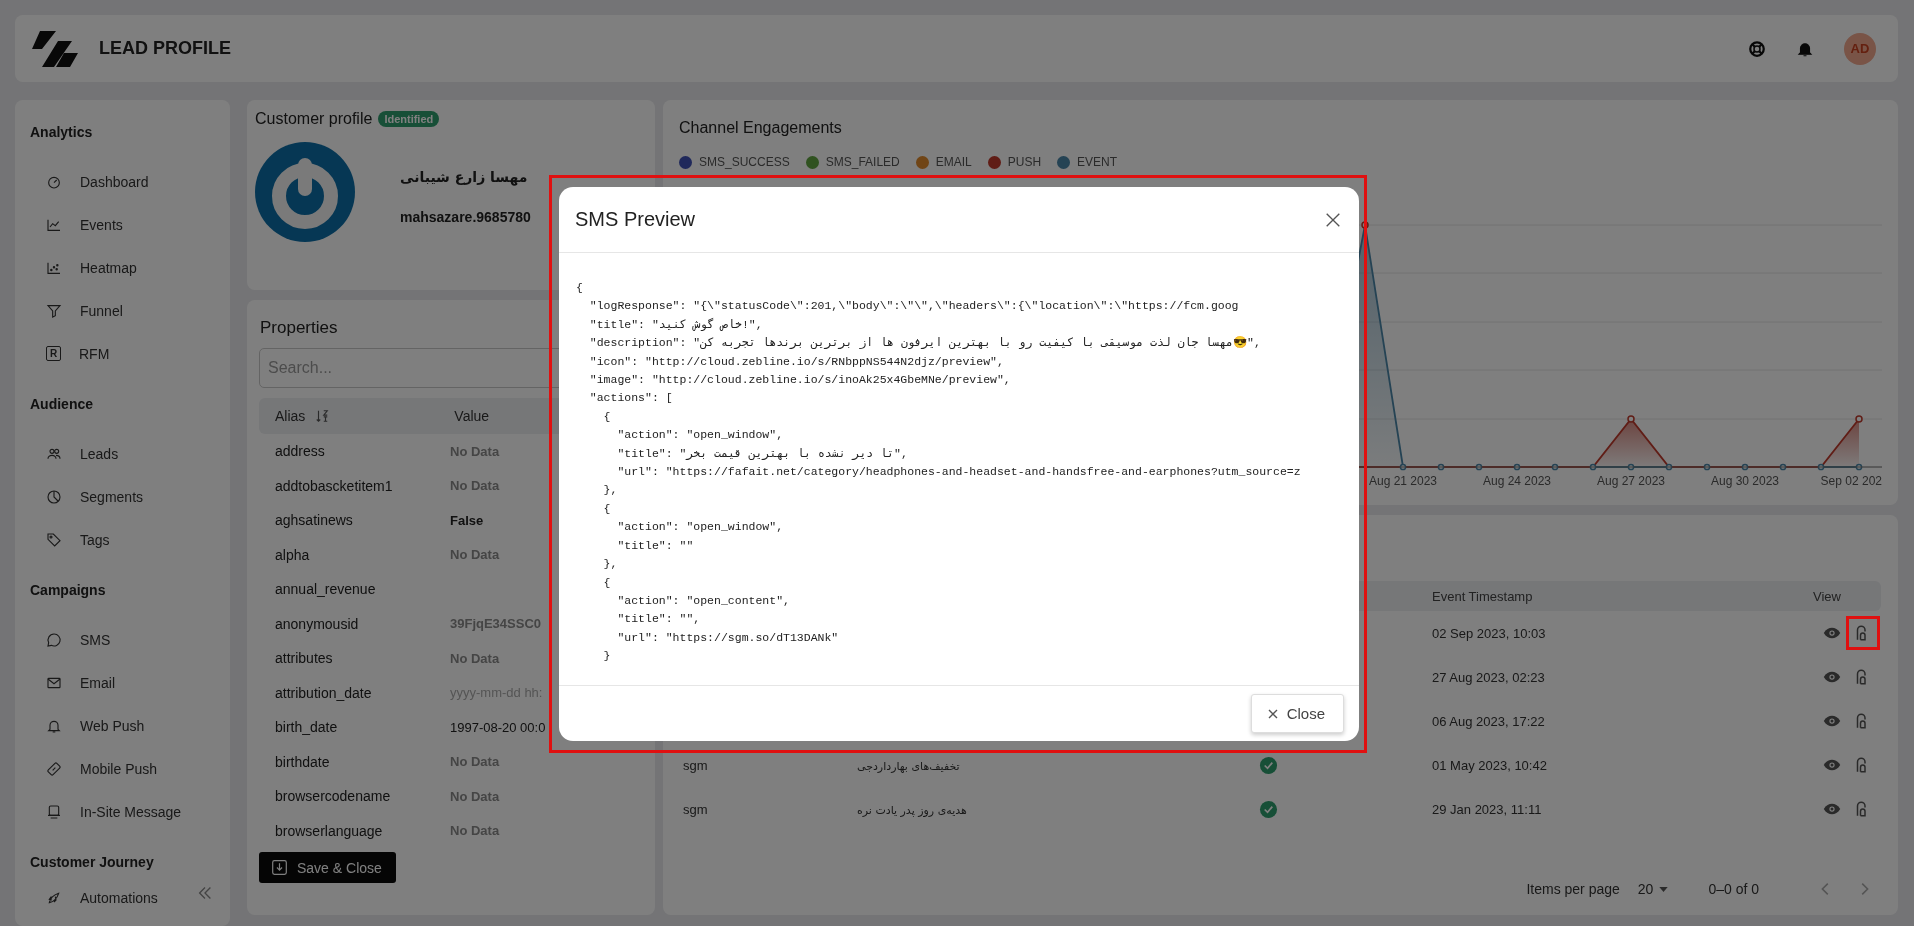  I want to click on pie-chart-icon, so click(54, 496).